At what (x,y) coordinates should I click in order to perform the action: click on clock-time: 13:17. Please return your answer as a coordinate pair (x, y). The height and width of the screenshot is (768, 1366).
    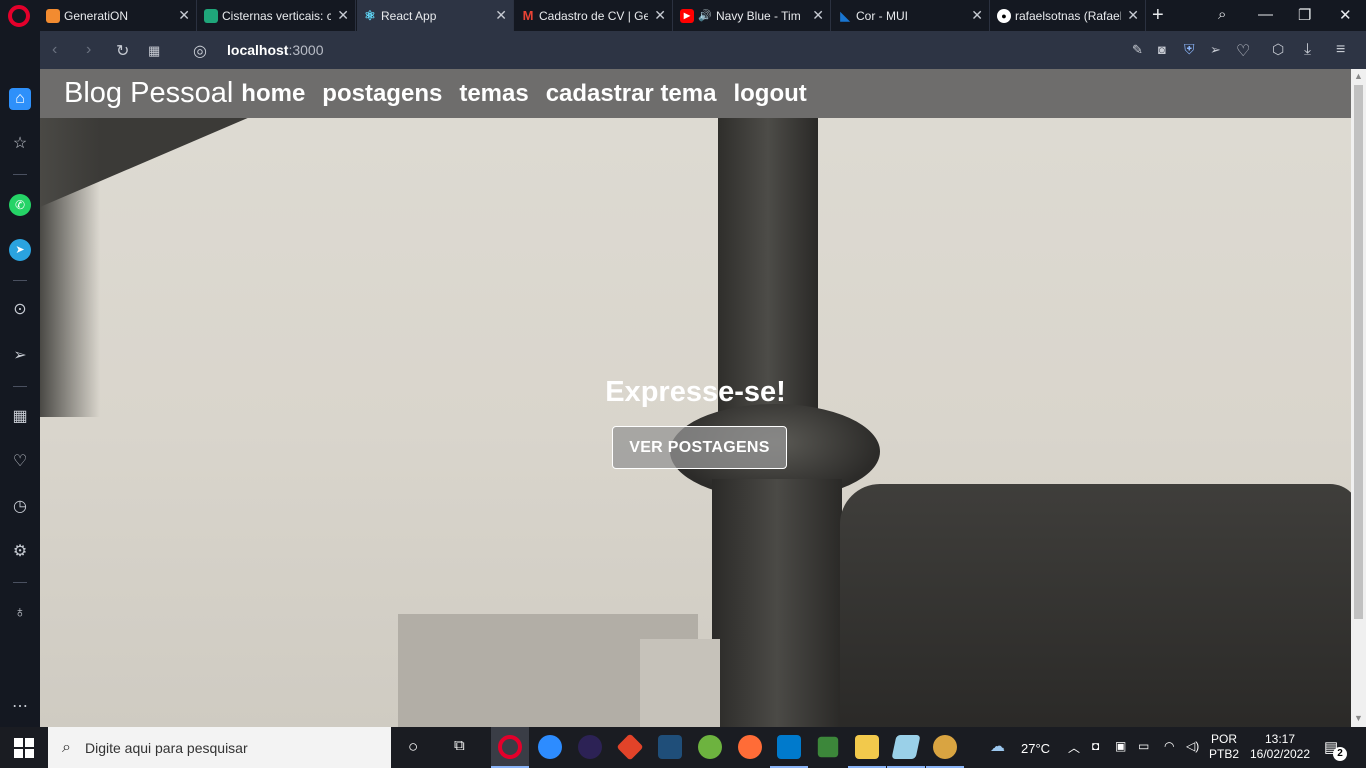
    Looking at the image, I should click on (1280, 739).